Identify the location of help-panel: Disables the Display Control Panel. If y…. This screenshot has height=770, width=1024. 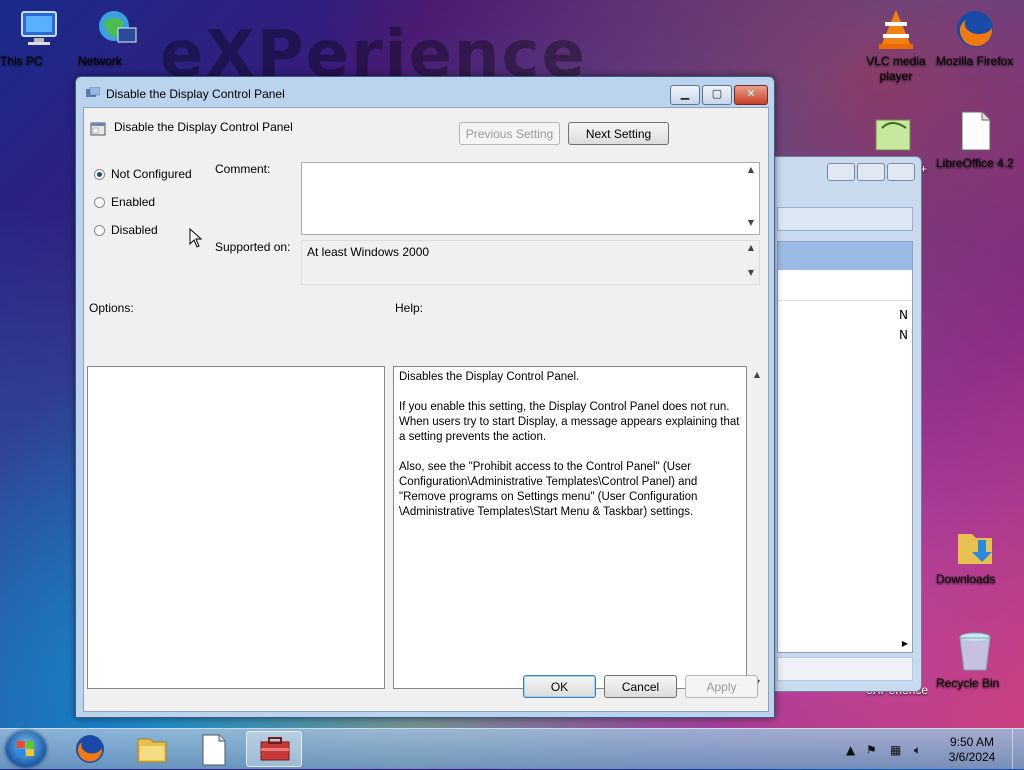
(570, 527).